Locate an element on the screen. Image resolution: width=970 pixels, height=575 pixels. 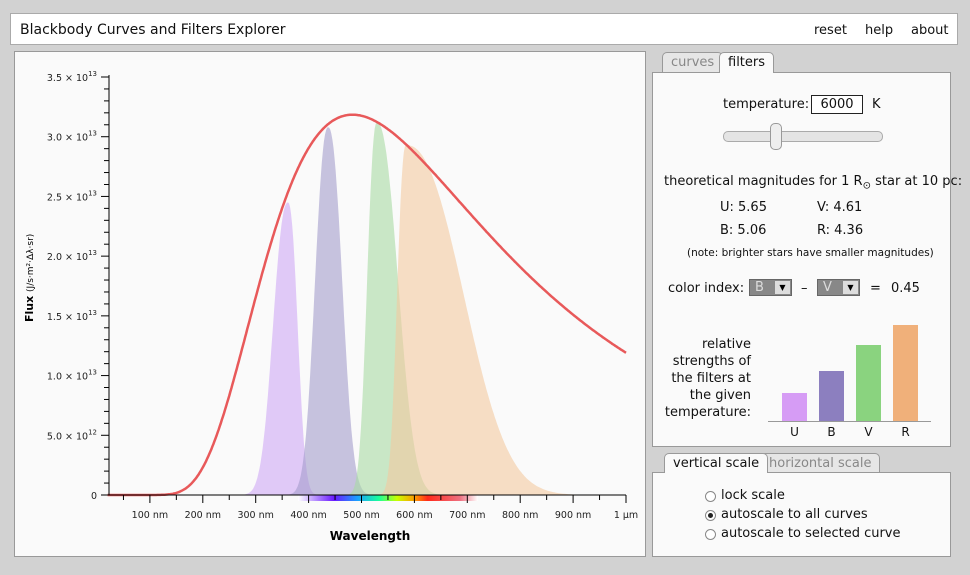
y-tick-mantissa: 2.5 × 10 is located at coordinates (67, 197).